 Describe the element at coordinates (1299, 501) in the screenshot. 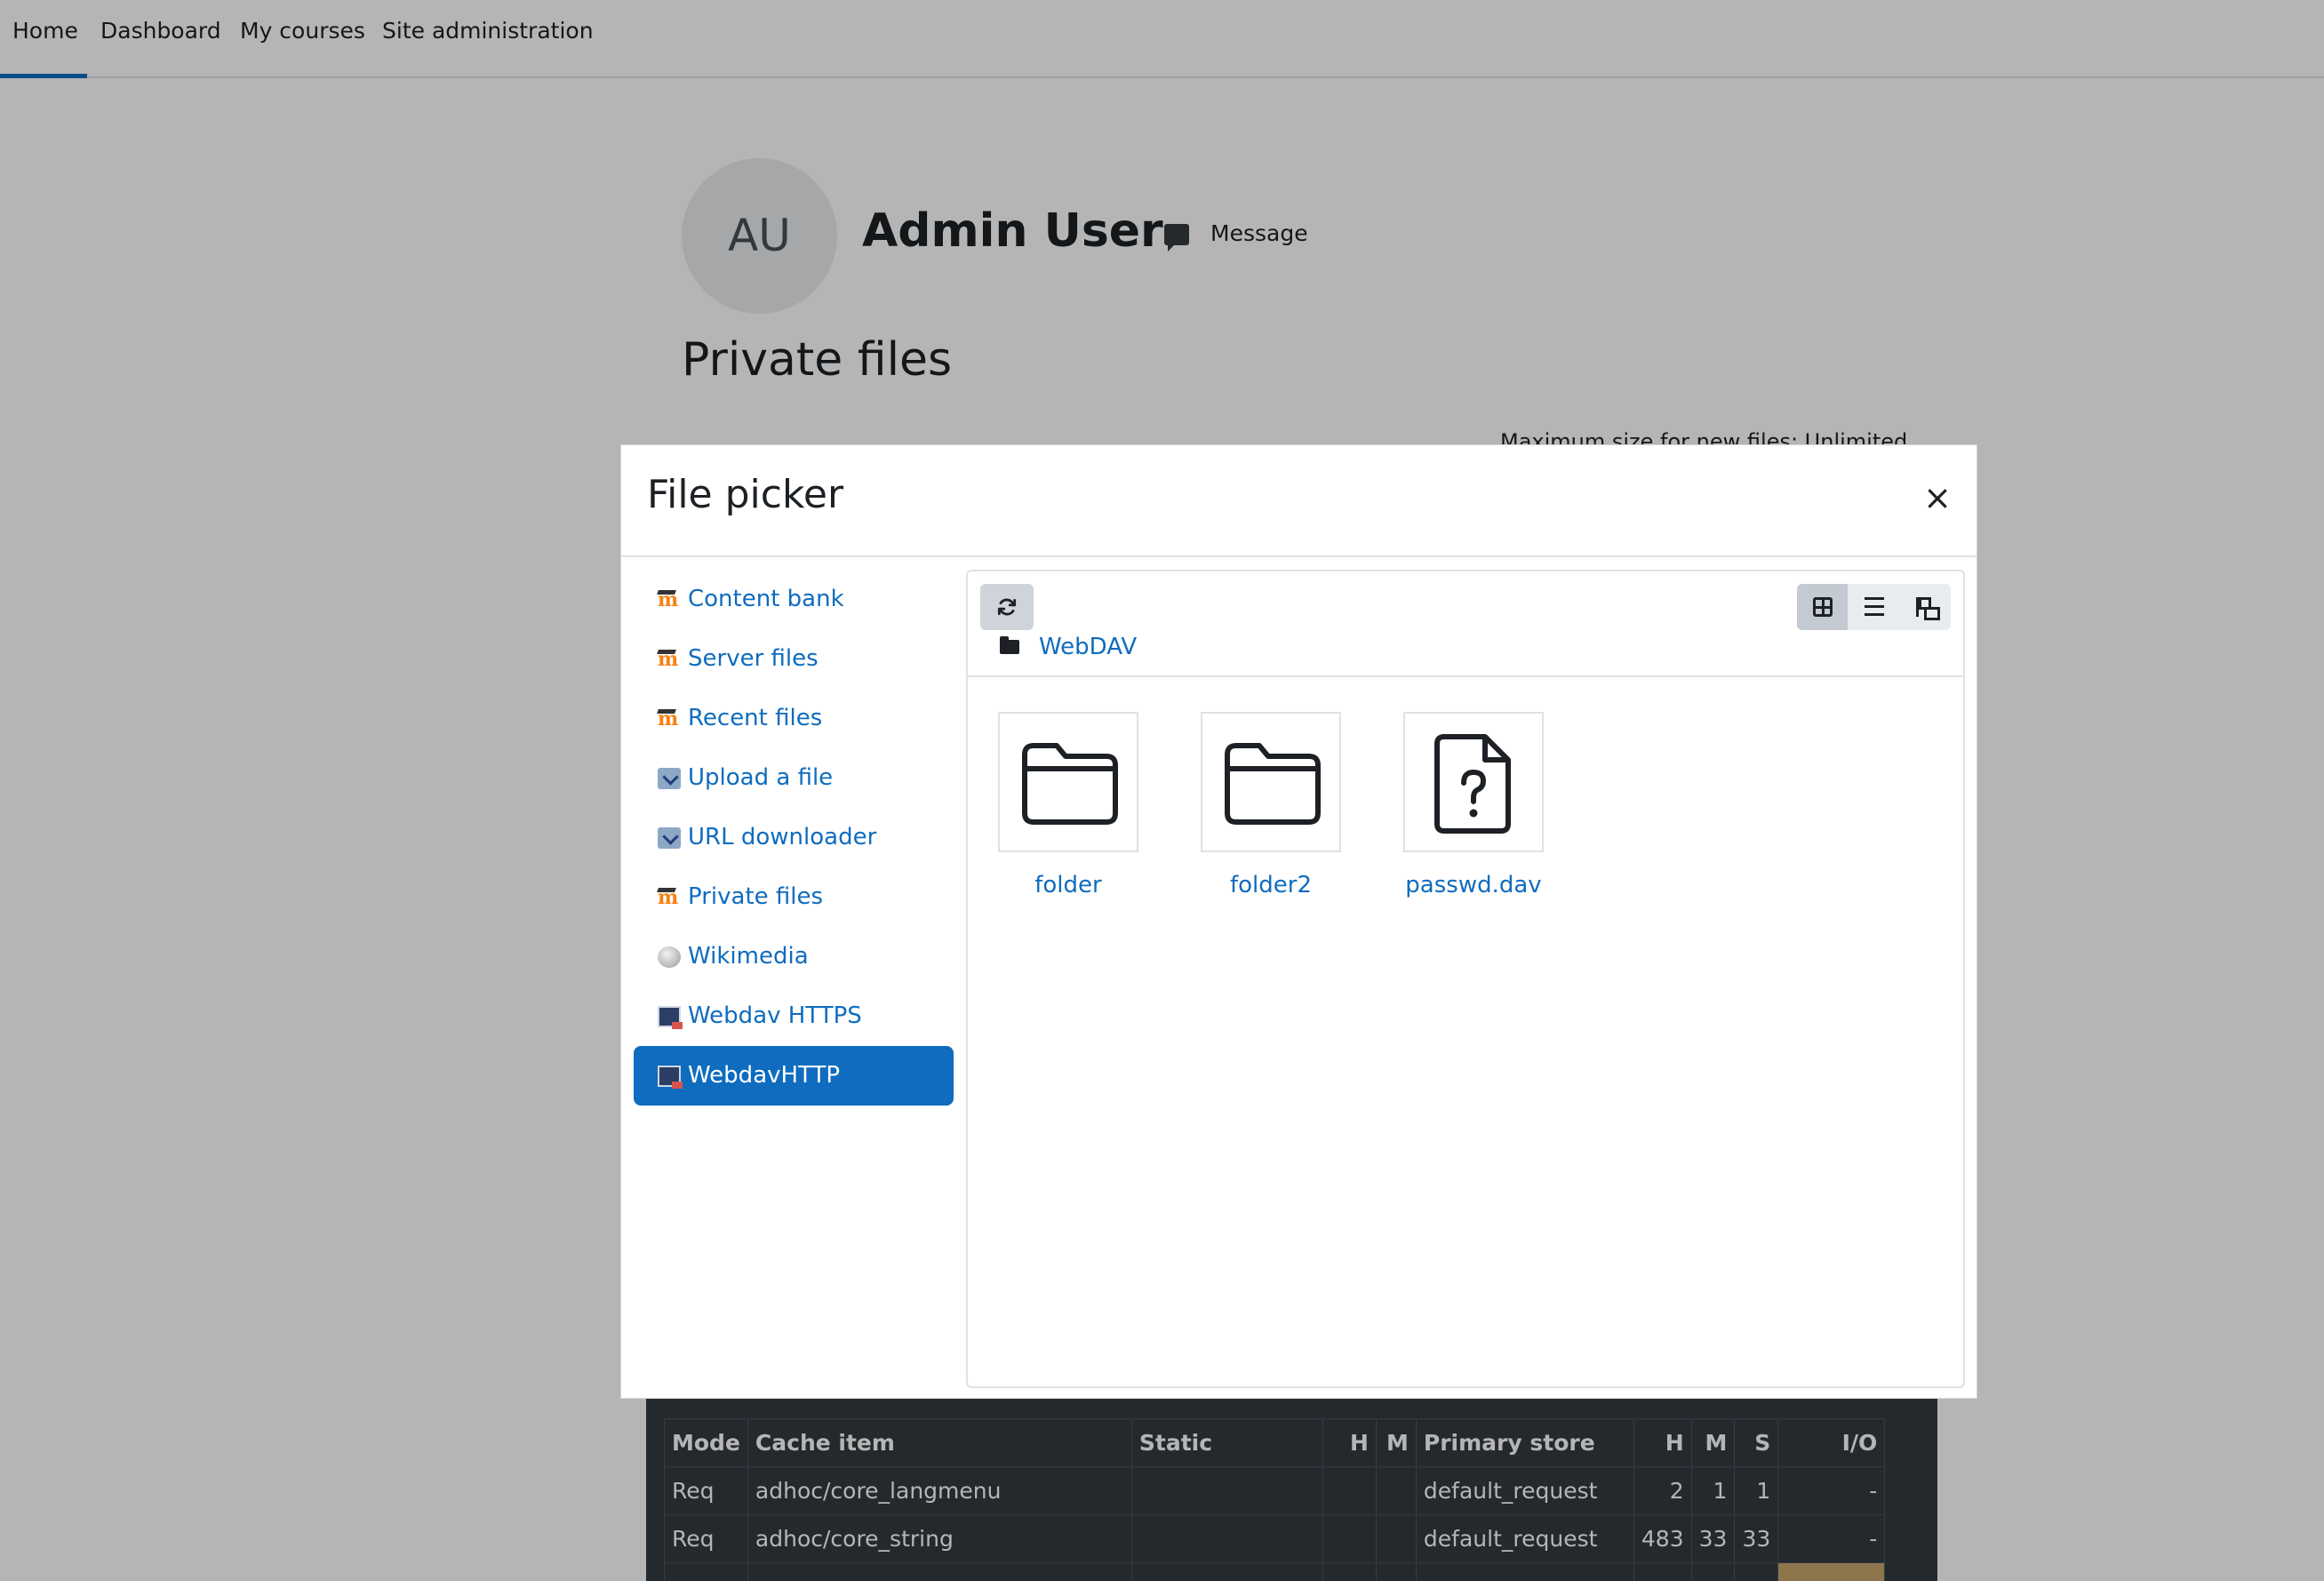

I see `modal-header: File picker ×` at that location.